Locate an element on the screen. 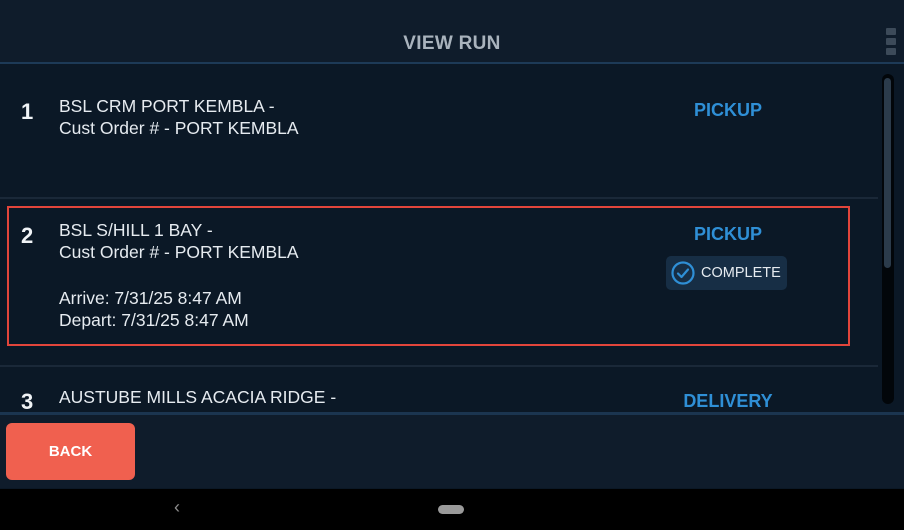 This screenshot has height=530, width=904. check-circle-icon is located at coordinates (683, 273).